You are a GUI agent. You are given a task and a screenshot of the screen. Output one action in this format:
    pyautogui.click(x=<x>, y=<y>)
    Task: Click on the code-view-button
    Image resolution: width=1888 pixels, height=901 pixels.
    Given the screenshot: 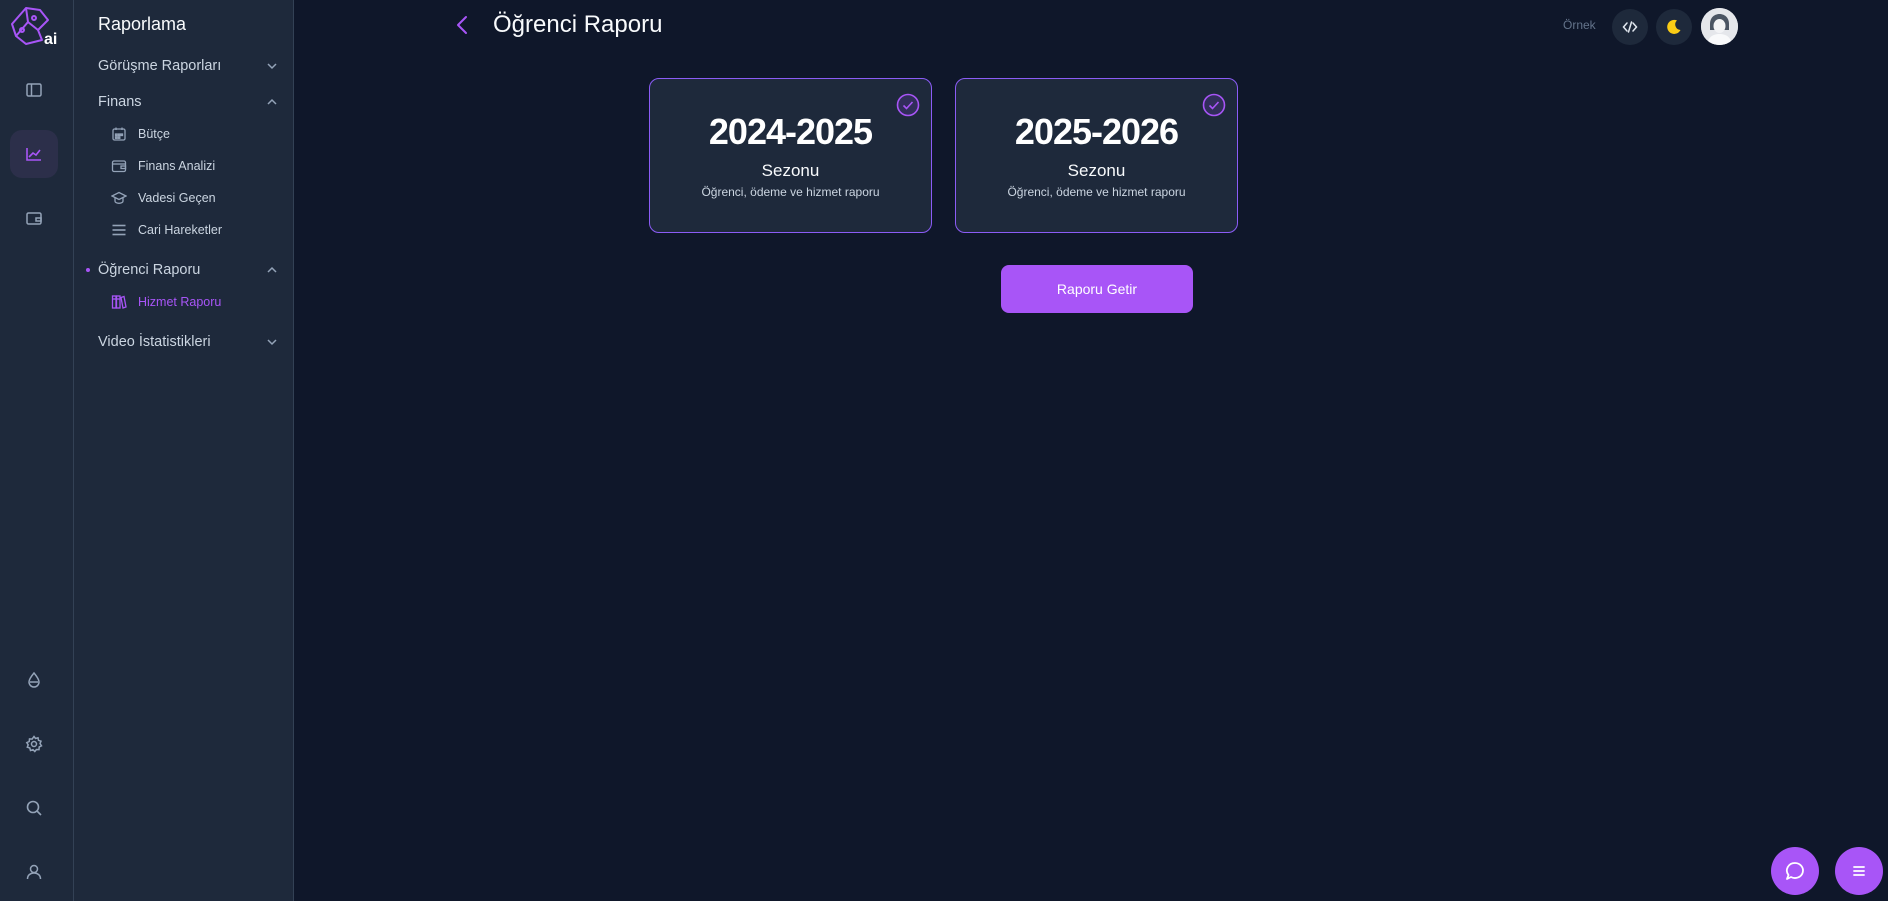 What is the action you would take?
    pyautogui.click(x=1630, y=27)
    